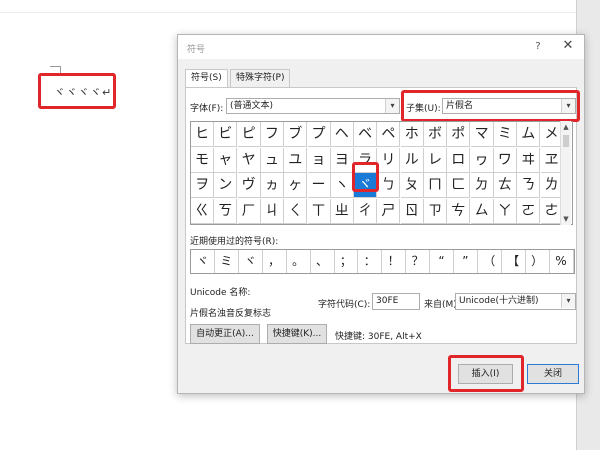 The height and width of the screenshot is (450, 600). Describe the element at coordinates (562, 261) in the screenshot. I see `recent-symbol-cell: %` at that location.